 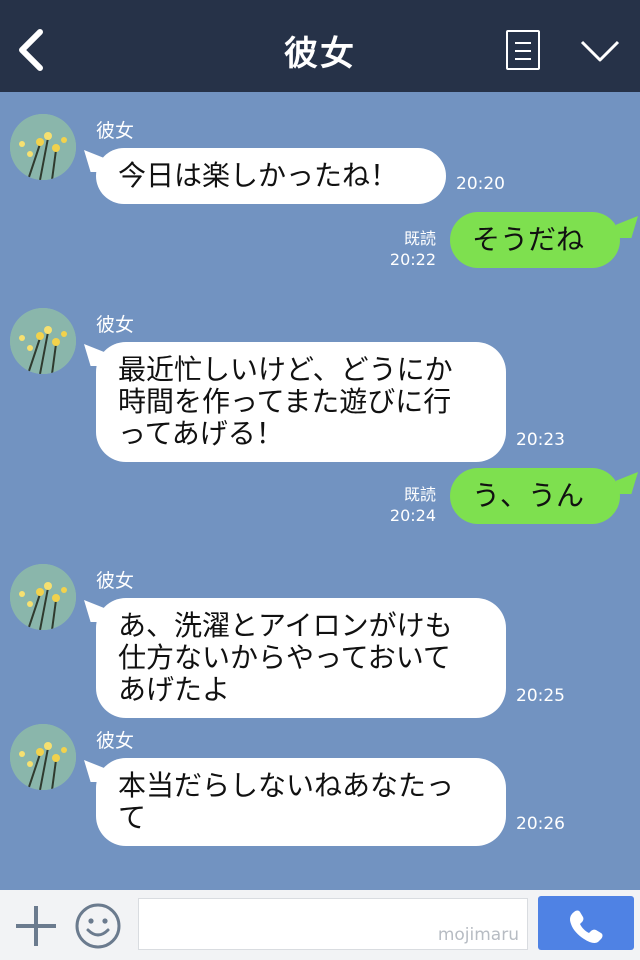 I want to click on composer-bar: mojimaru, so click(x=320, y=925).